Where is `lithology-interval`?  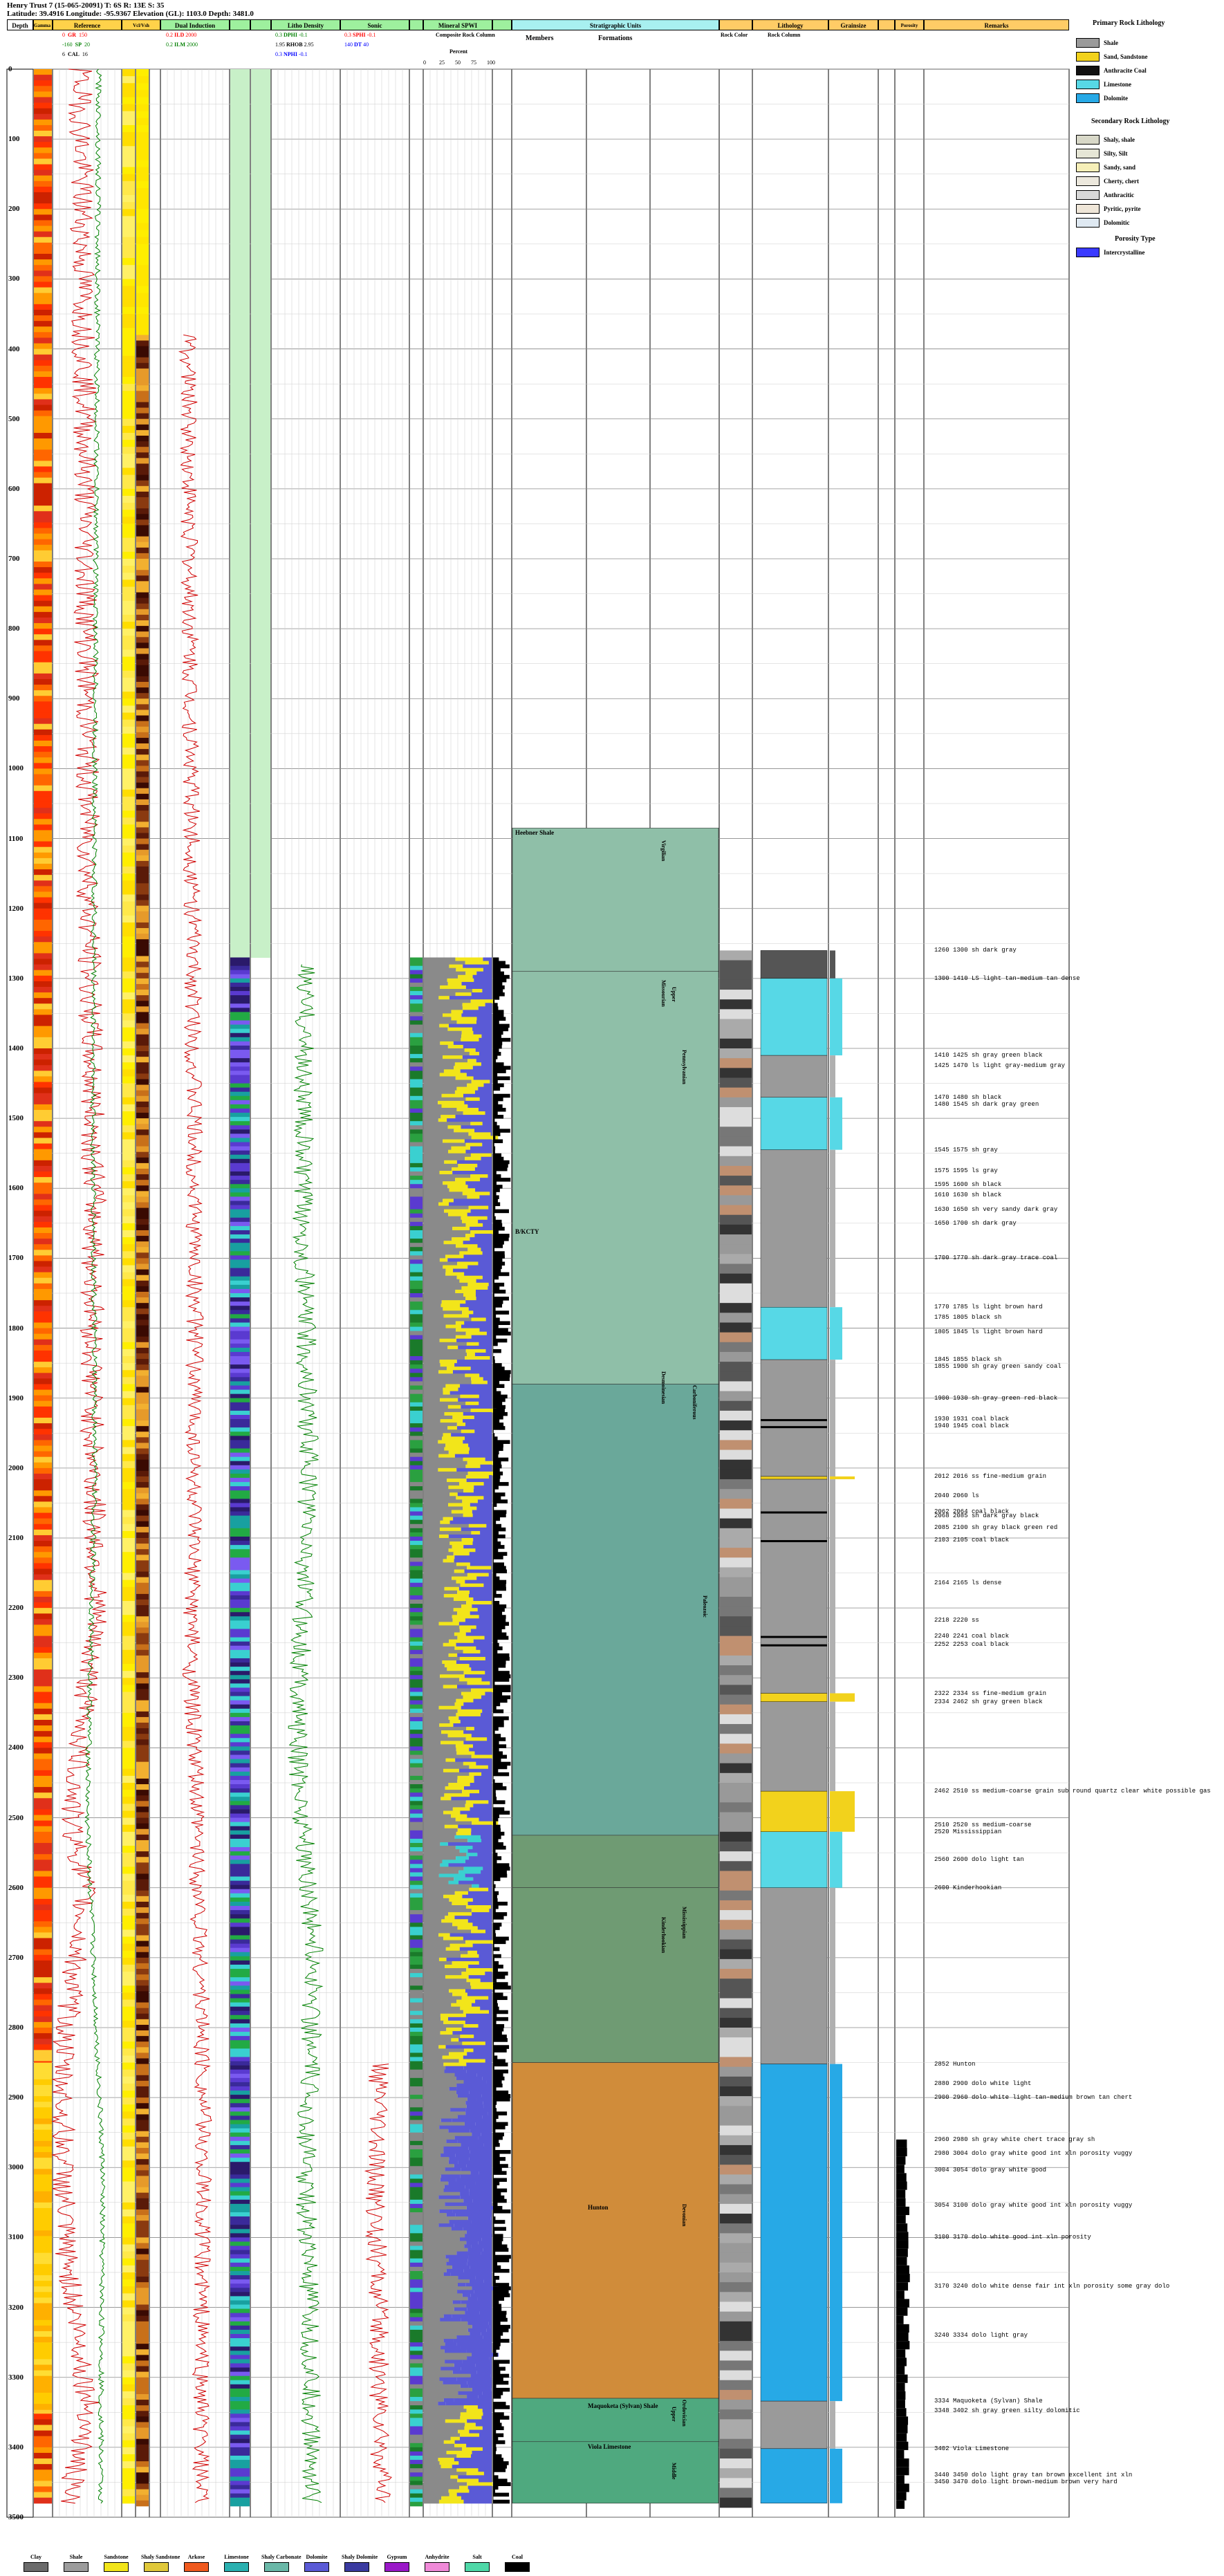
lithology-interval is located at coordinates (794, 1587).